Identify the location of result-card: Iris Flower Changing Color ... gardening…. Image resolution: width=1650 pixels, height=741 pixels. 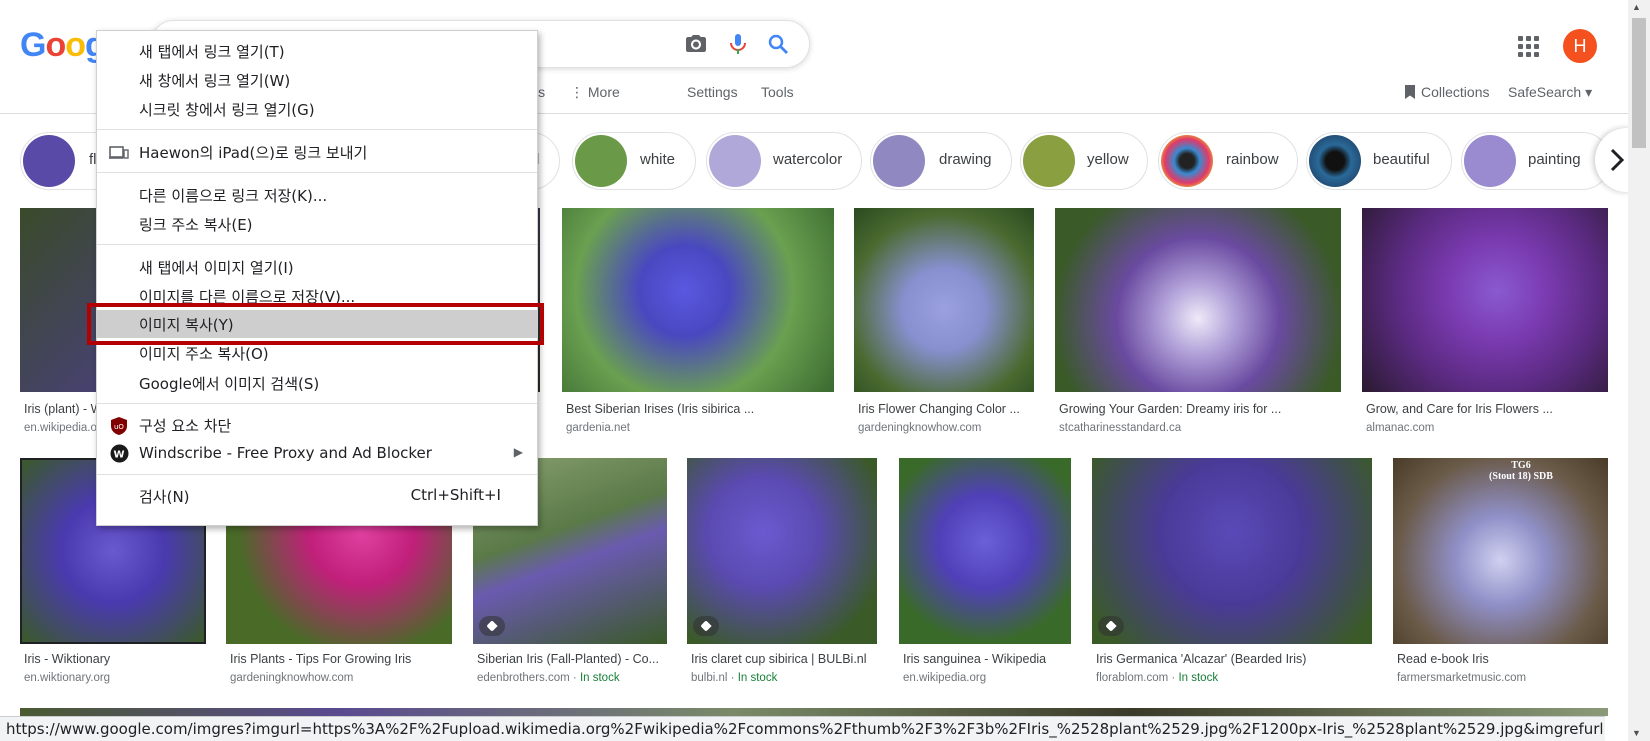
(944, 323).